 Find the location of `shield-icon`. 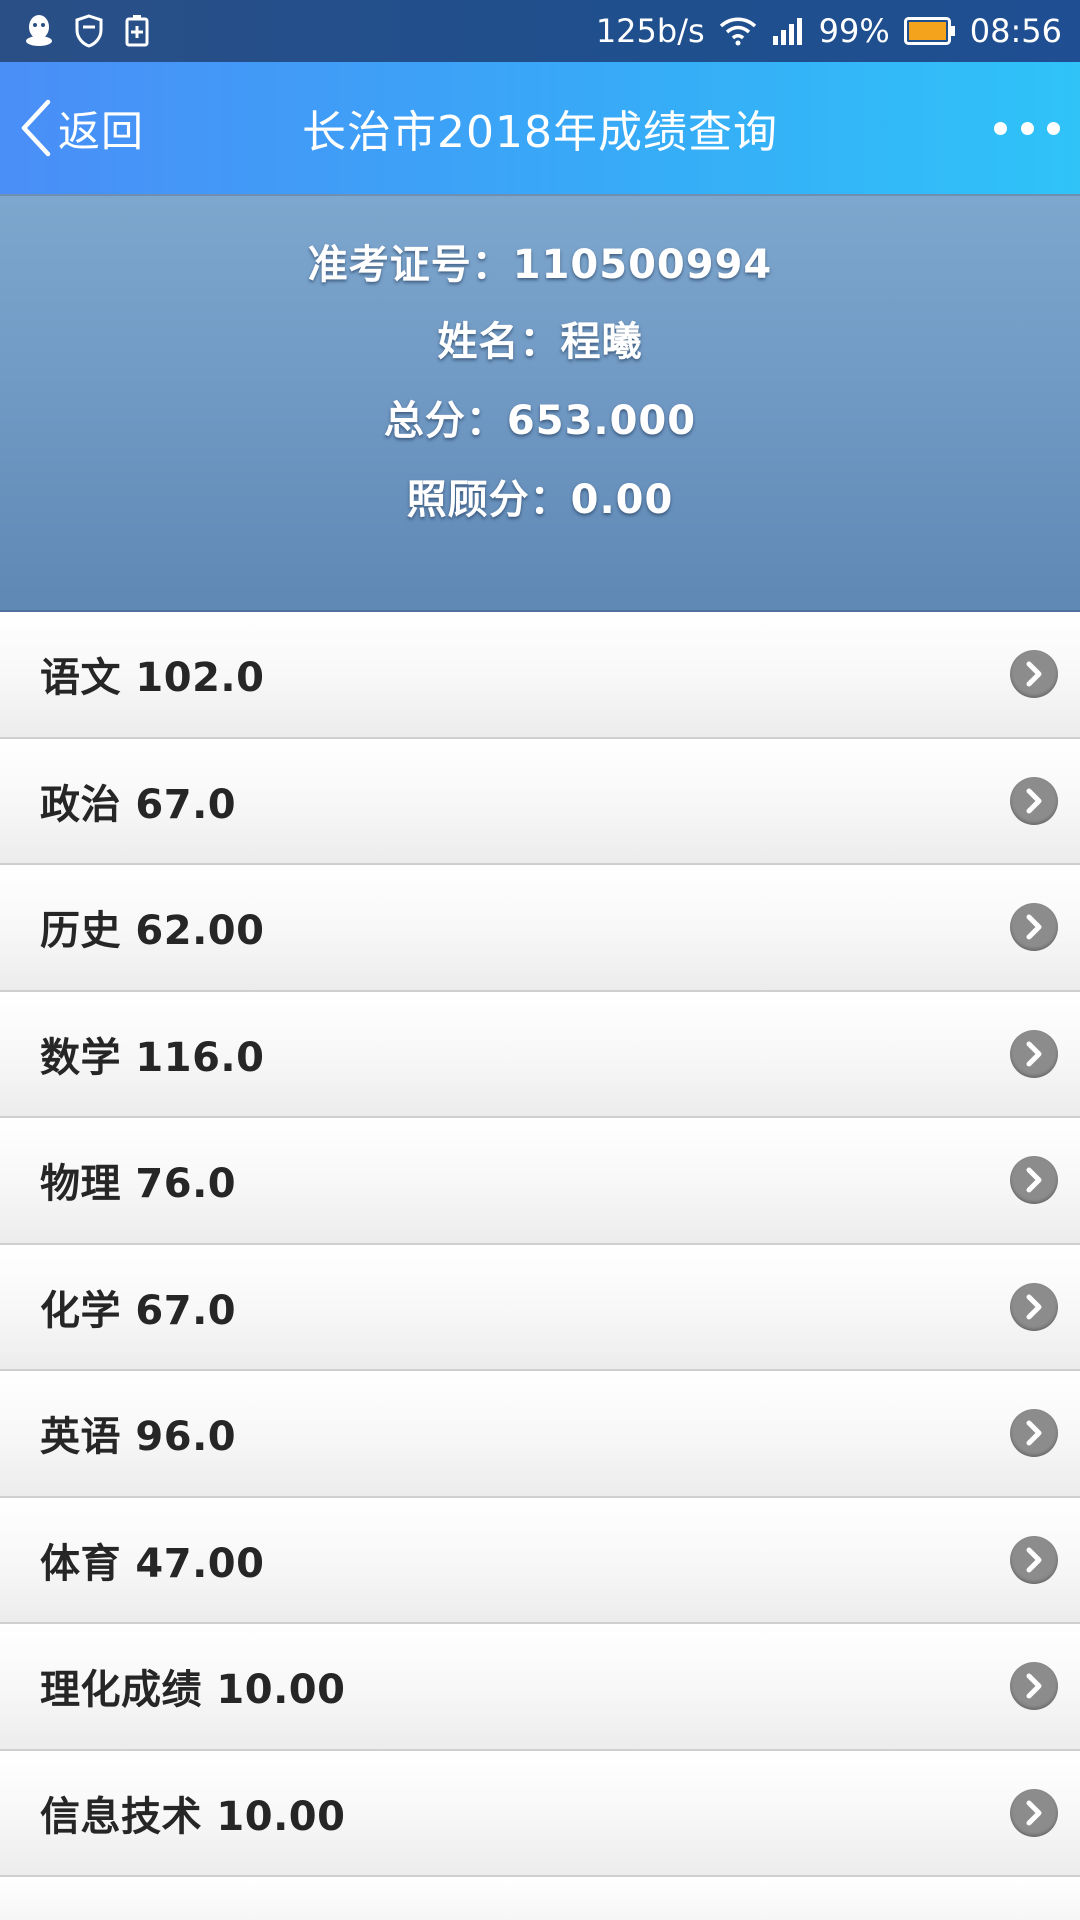

shield-icon is located at coordinates (89, 31).